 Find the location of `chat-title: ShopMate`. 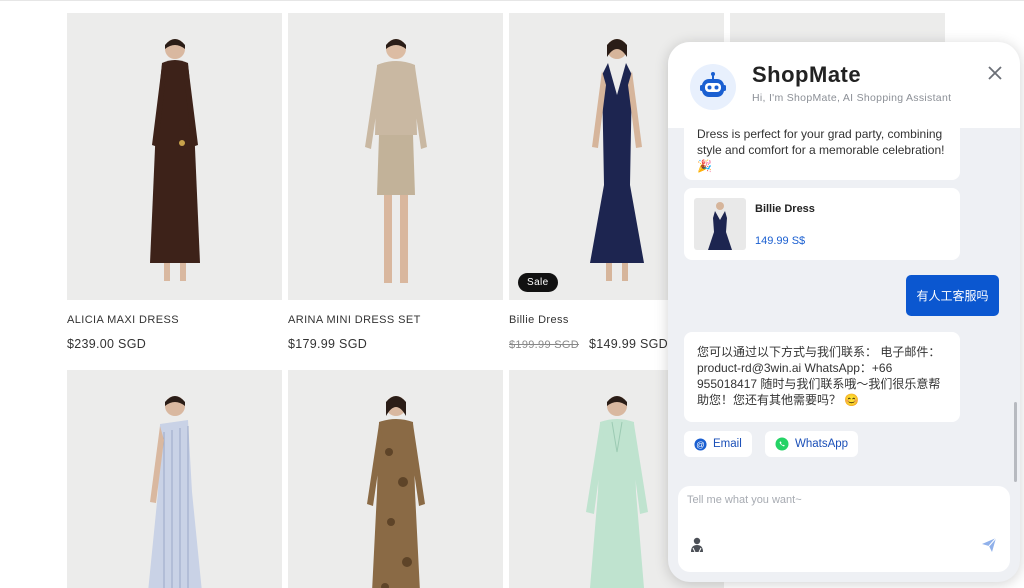

chat-title: ShopMate is located at coordinates (807, 74).